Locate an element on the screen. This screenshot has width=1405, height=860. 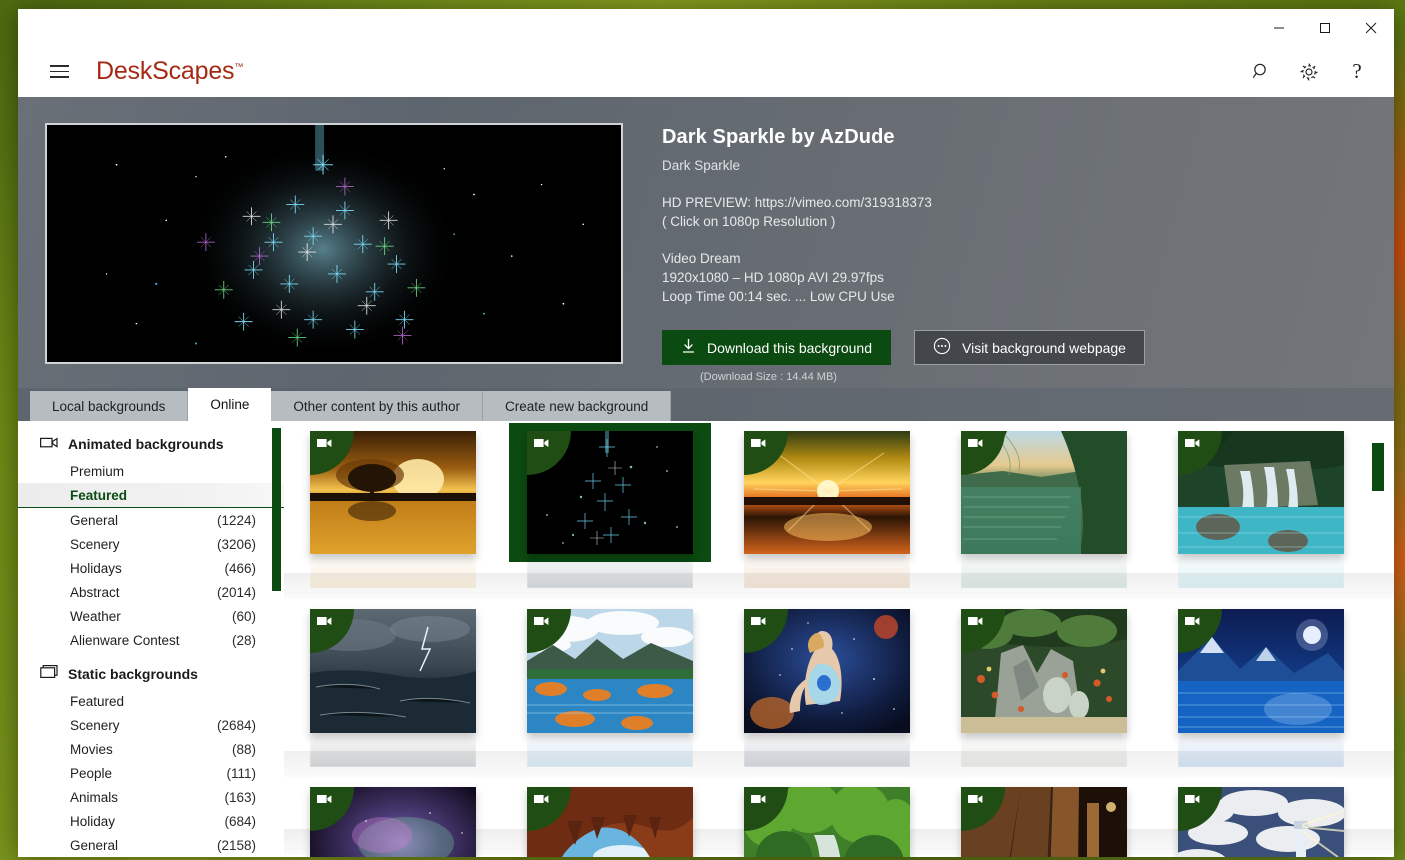
group-header-static-backgrounds: Static backgrounds is located at coordinates (151, 670).